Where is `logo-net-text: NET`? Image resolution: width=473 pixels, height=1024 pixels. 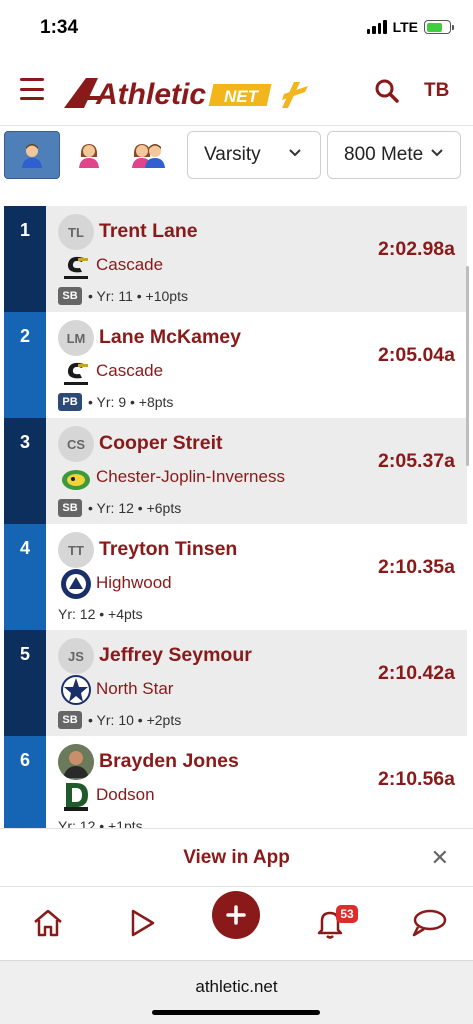 logo-net-text: NET is located at coordinates (242, 96).